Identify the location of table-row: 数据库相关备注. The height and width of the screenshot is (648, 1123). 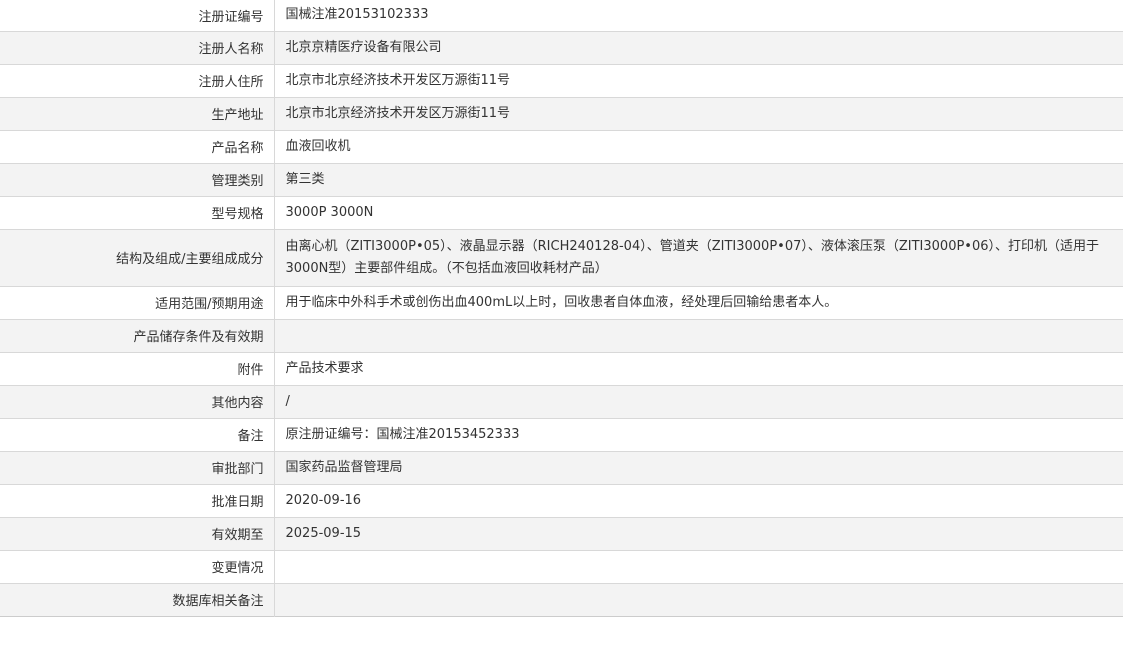
(561, 599).